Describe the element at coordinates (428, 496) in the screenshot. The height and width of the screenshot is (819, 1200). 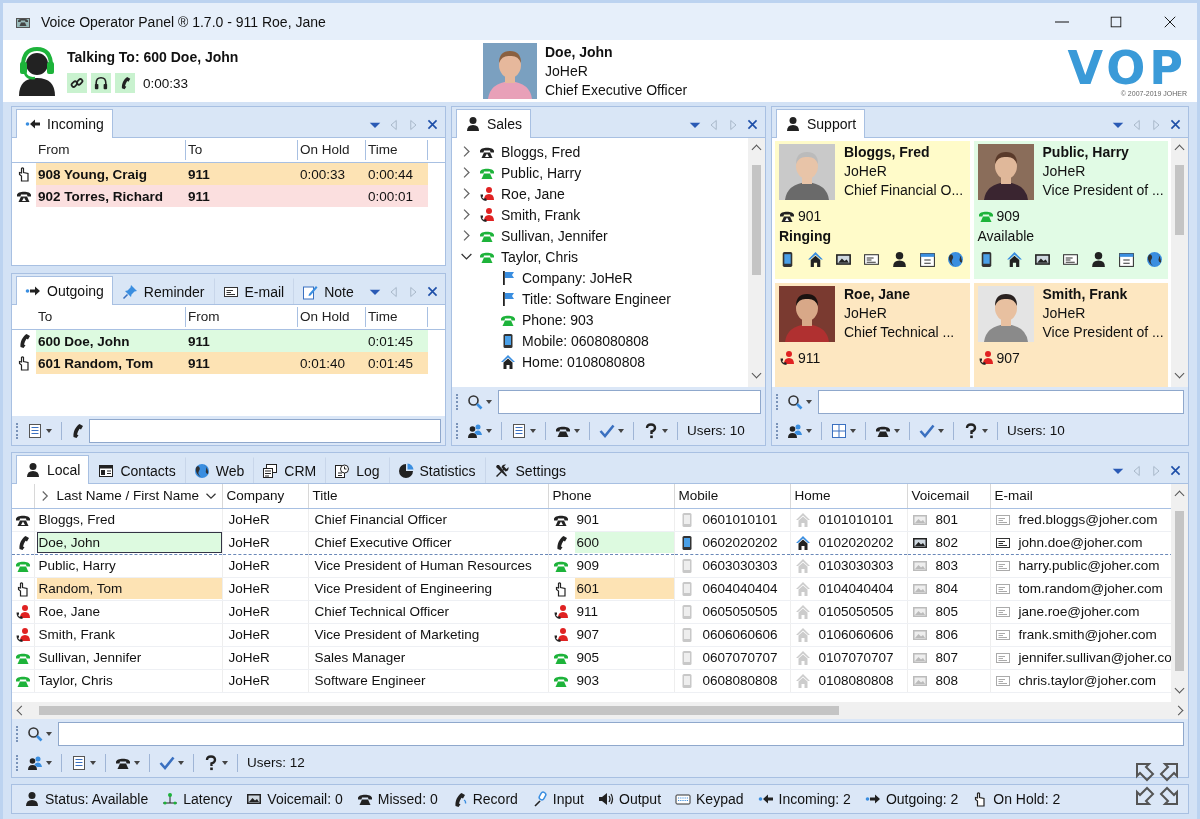
I see `column-header: Title` at that location.